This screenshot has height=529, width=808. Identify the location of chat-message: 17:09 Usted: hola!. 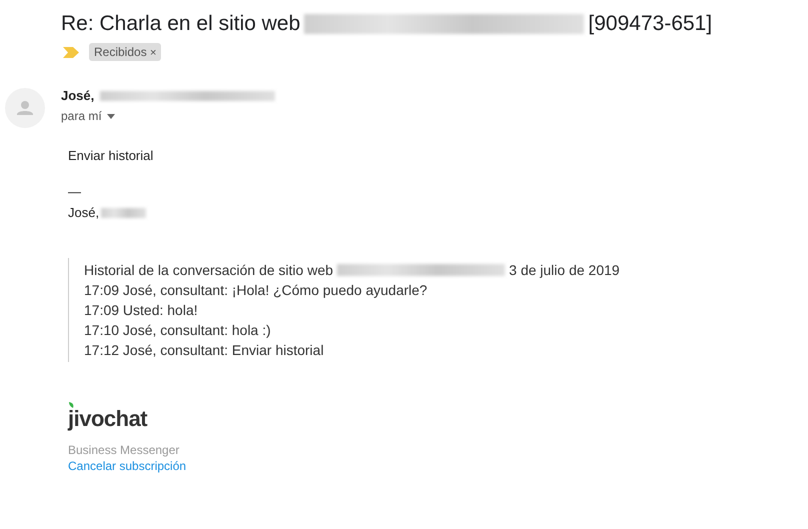
(141, 310).